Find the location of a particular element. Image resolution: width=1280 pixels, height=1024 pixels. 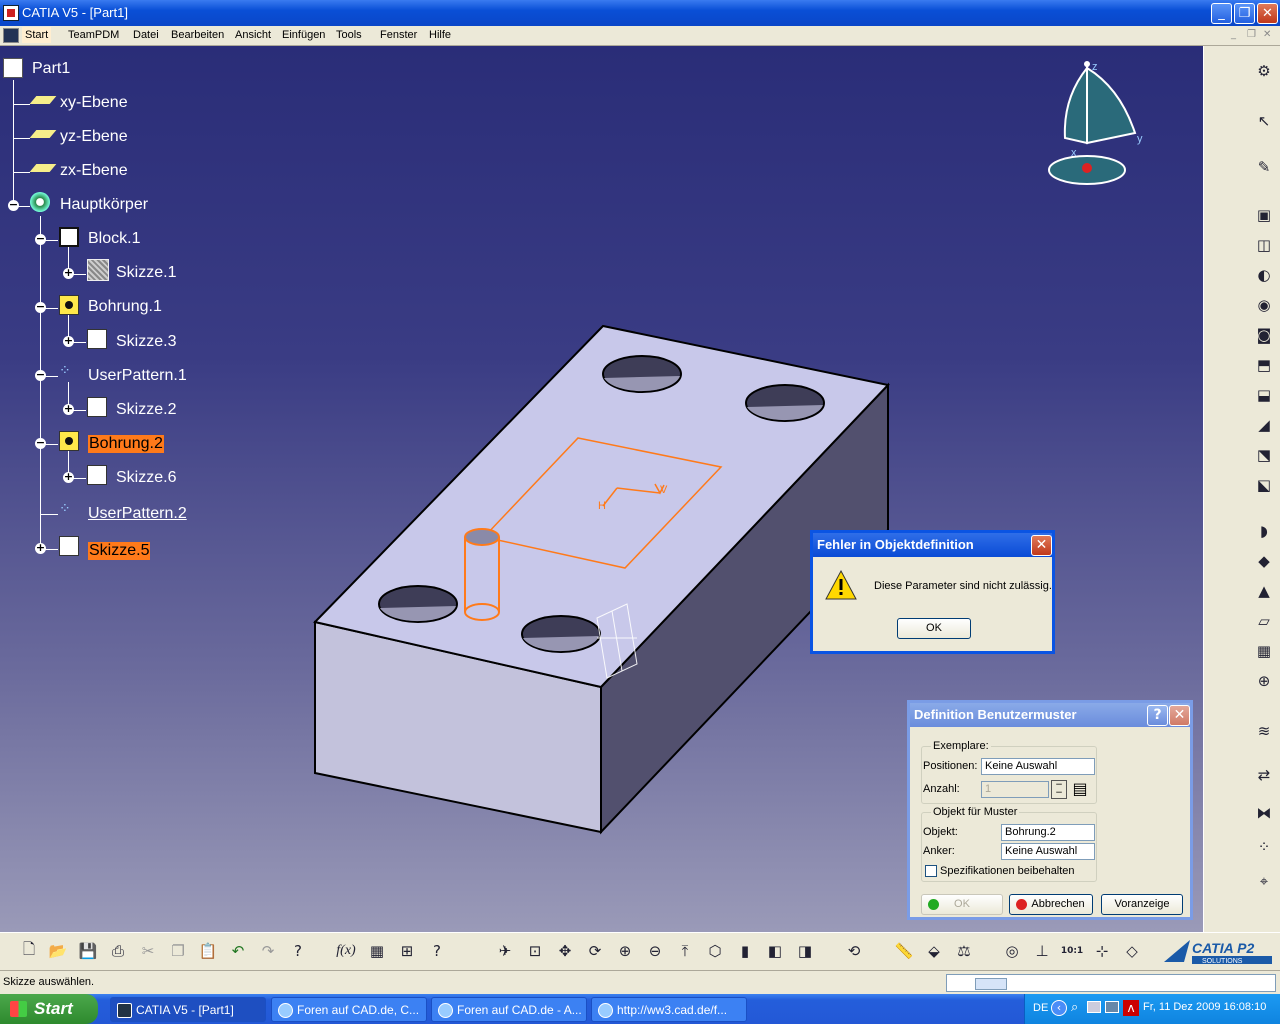

menu-ansicht: Ansicht is located at coordinates (253, 35).